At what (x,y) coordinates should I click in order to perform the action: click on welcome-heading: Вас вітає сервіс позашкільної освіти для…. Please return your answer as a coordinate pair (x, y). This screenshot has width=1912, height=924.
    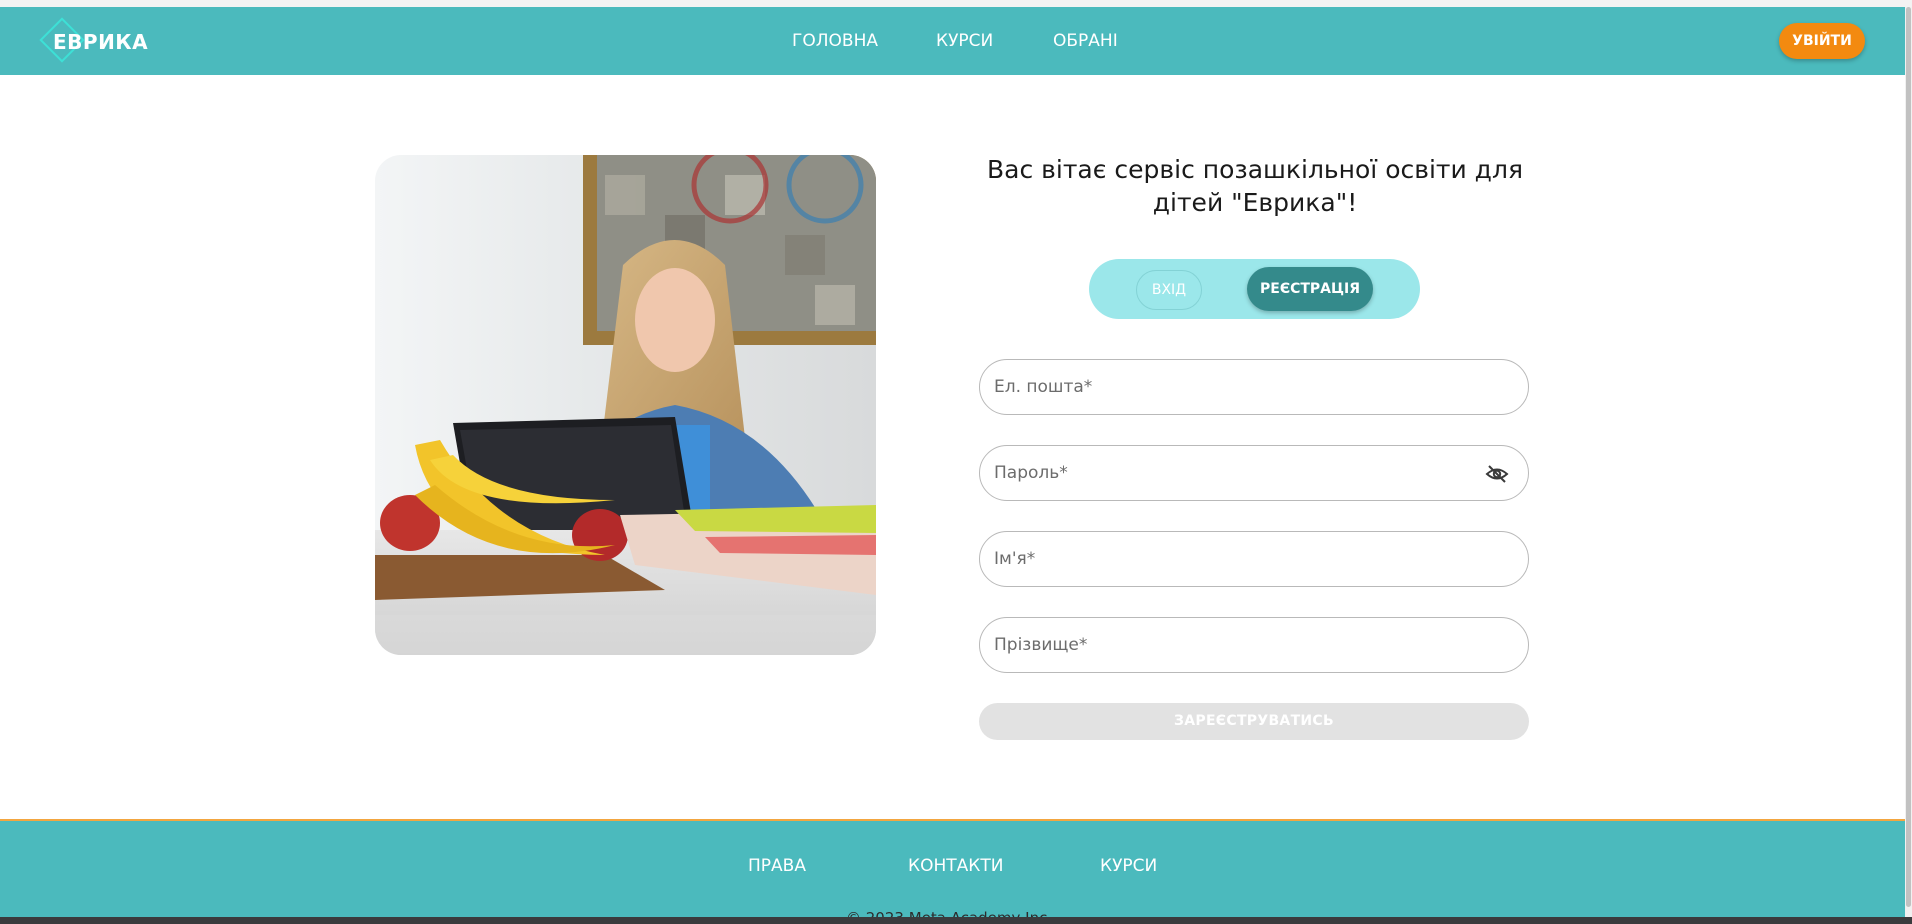
    Looking at the image, I should click on (1255, 186).